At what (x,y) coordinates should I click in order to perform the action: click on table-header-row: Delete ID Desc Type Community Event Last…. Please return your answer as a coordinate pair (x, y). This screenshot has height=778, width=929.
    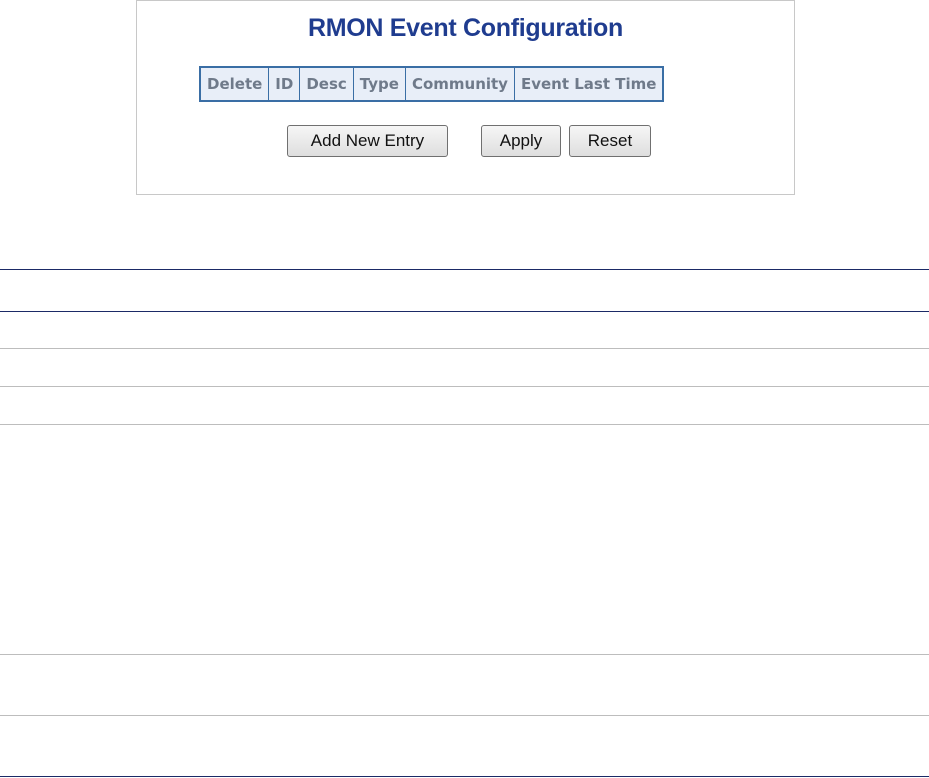
    Looking at the image, I should click on (431, 84).